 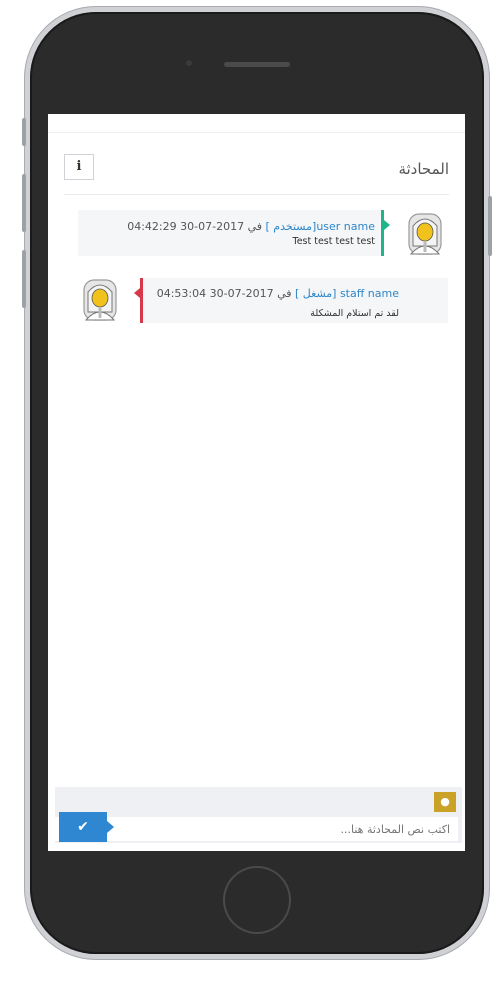 I want to click on compose-bar: ● ✔, so click(x=258, y=815).